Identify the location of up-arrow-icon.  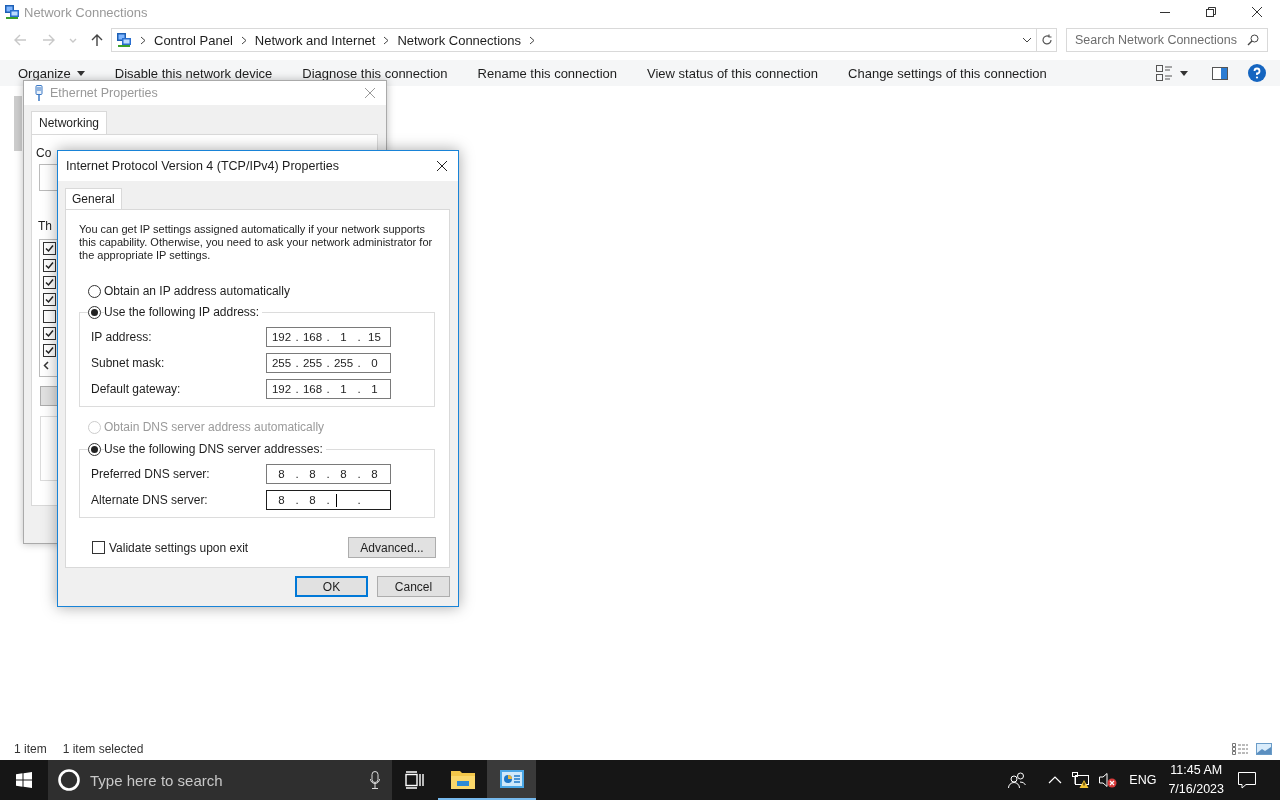
(97, 40).